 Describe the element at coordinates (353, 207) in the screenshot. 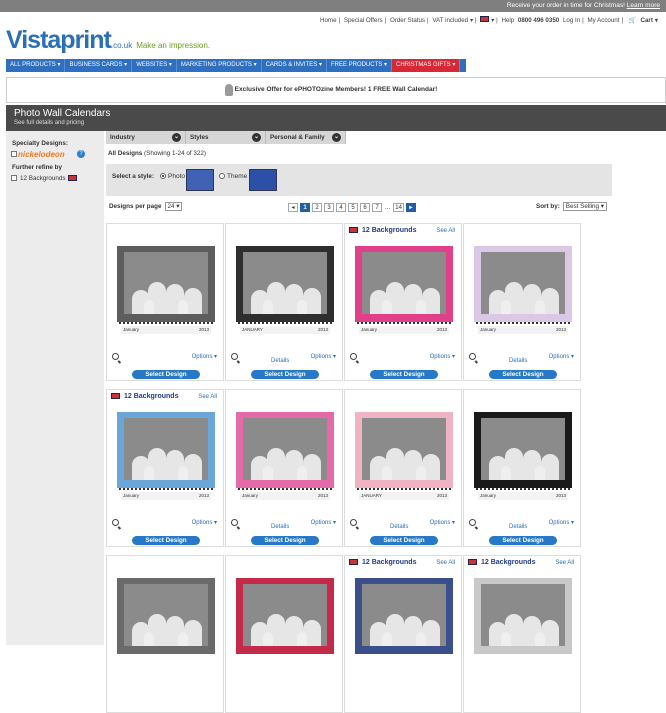

I see `page-5: 5` at that location.